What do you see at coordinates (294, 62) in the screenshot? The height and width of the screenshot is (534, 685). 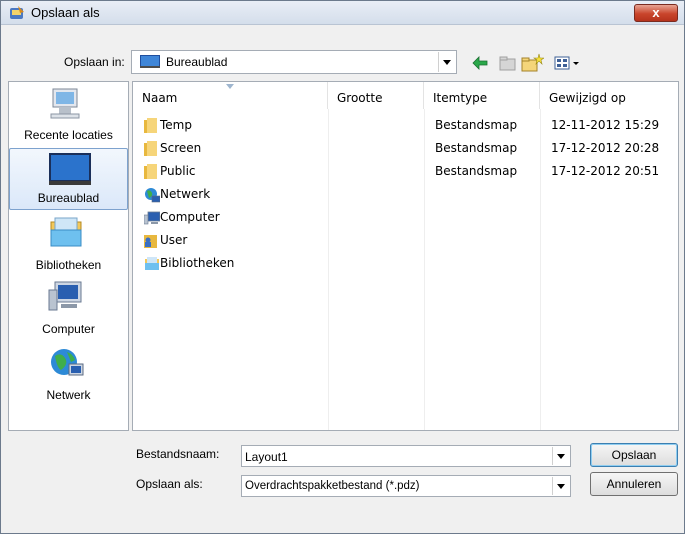 I see `lookin-dropdown: Bureaublad` at bounding box center [294, 62].